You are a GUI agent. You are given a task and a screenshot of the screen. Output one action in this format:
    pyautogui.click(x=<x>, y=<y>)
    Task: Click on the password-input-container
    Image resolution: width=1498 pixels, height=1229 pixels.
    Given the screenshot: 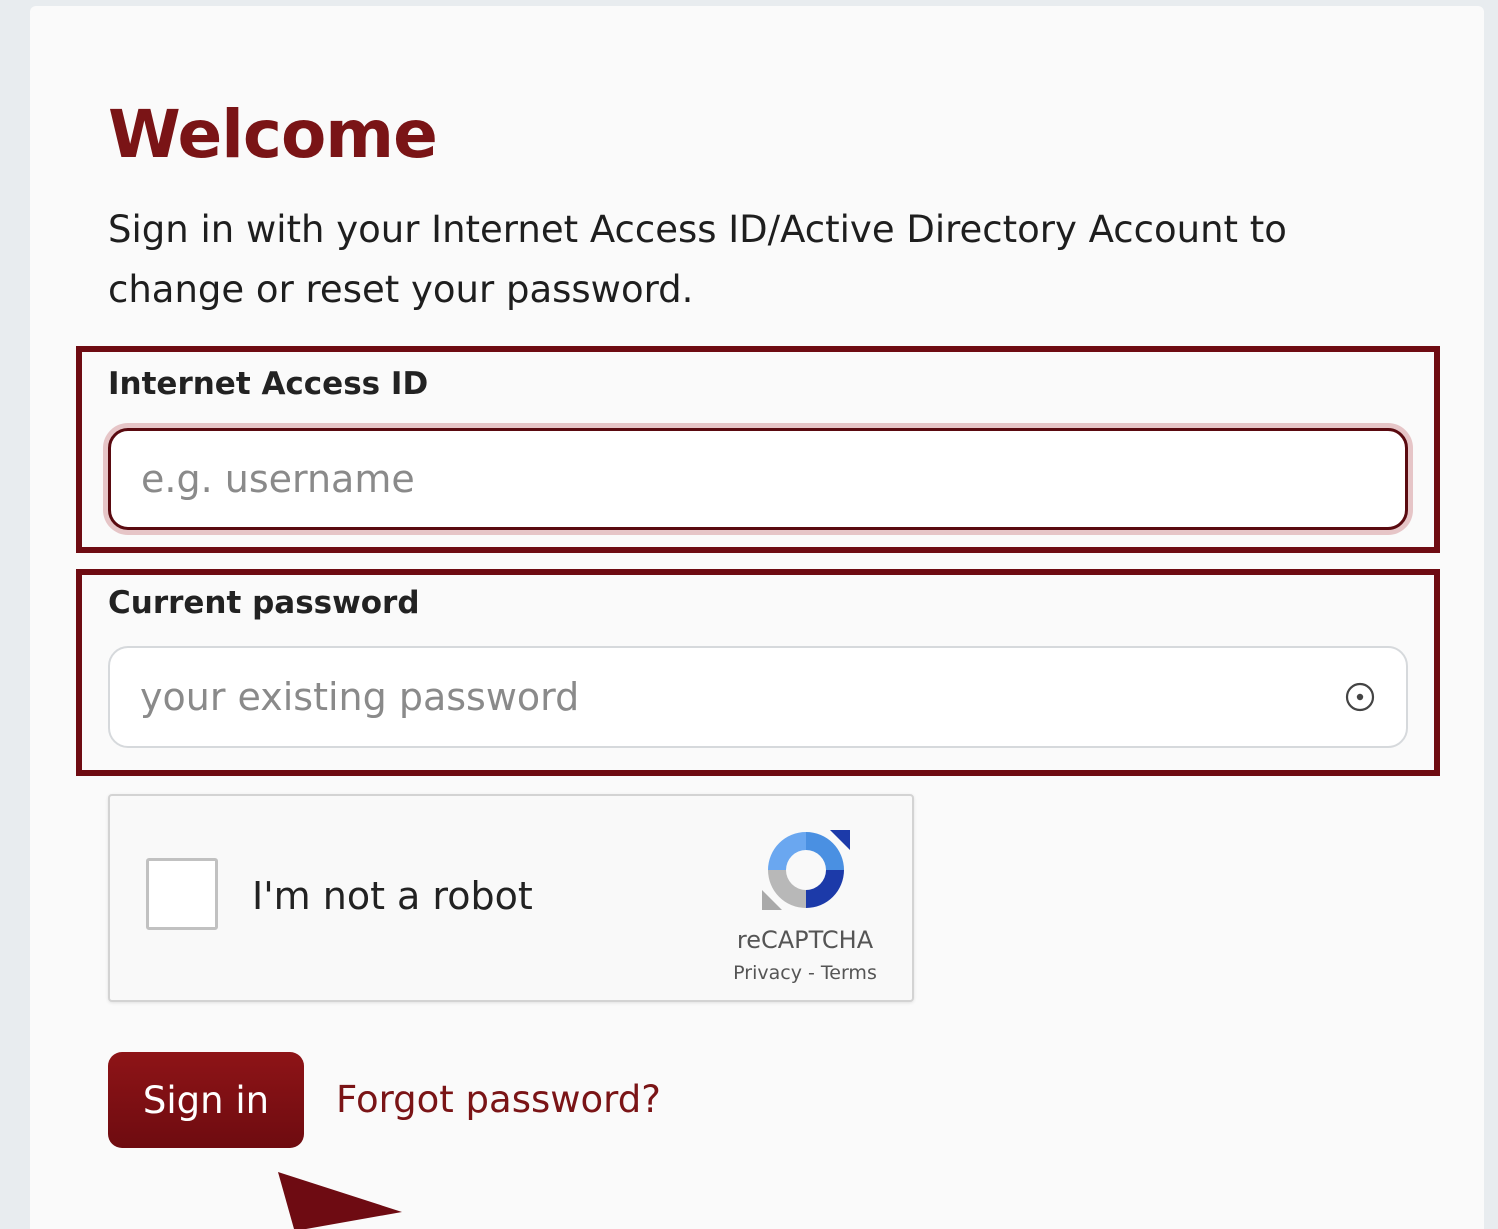 What is the action you would take?
    pyautogui.click(x=758, y=697)
    